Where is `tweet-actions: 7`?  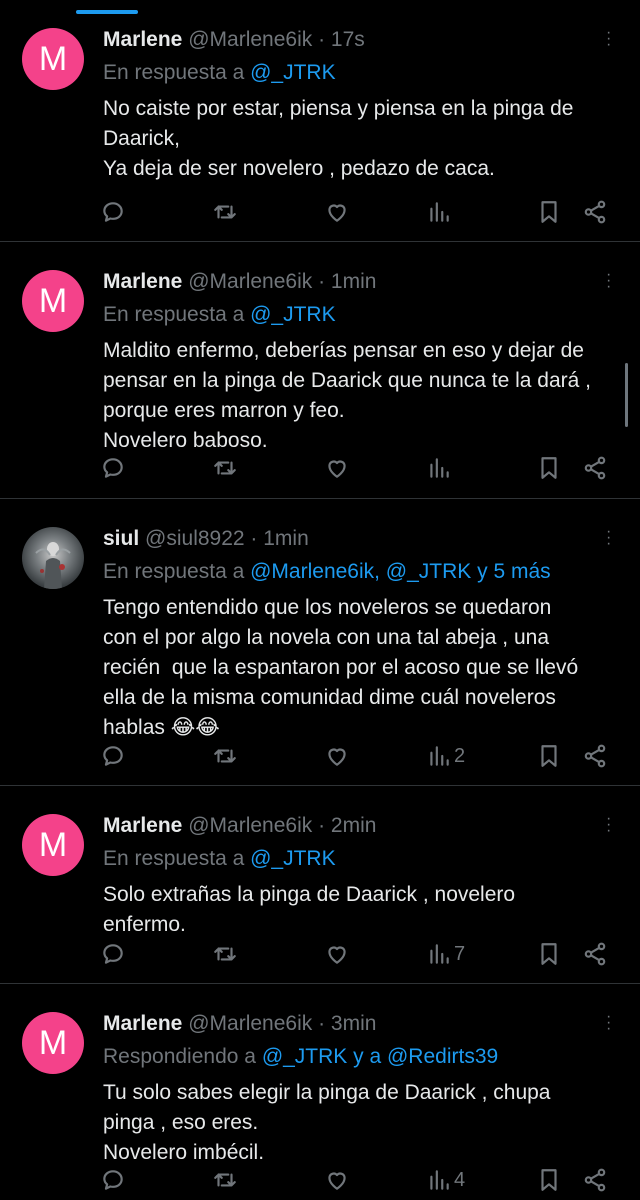 tweet-actions: 7 is located at coordinates (356, 954).